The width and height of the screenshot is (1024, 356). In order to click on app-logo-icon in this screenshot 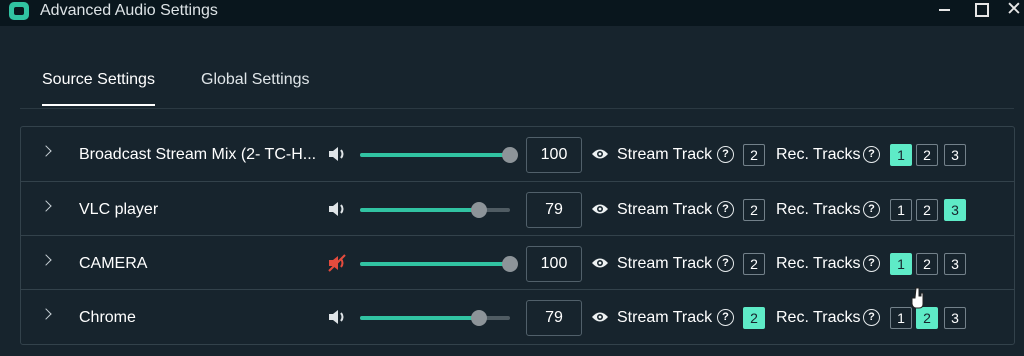, I will do `click(19, 11)`.